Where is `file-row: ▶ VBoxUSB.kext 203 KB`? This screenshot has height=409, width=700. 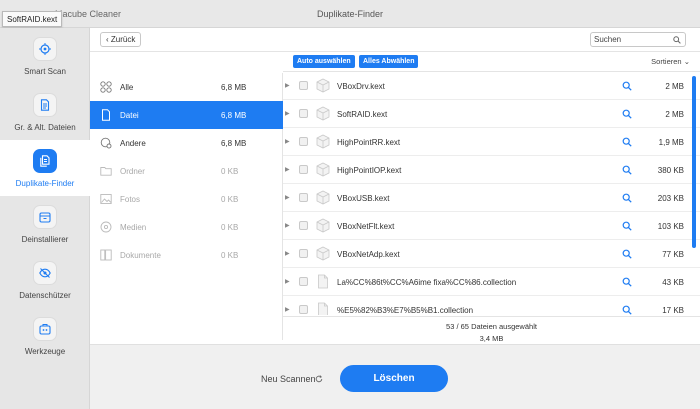 file-row: ▶ VBoxUSB.kext 203 KB is located at coordinates (491, 198).